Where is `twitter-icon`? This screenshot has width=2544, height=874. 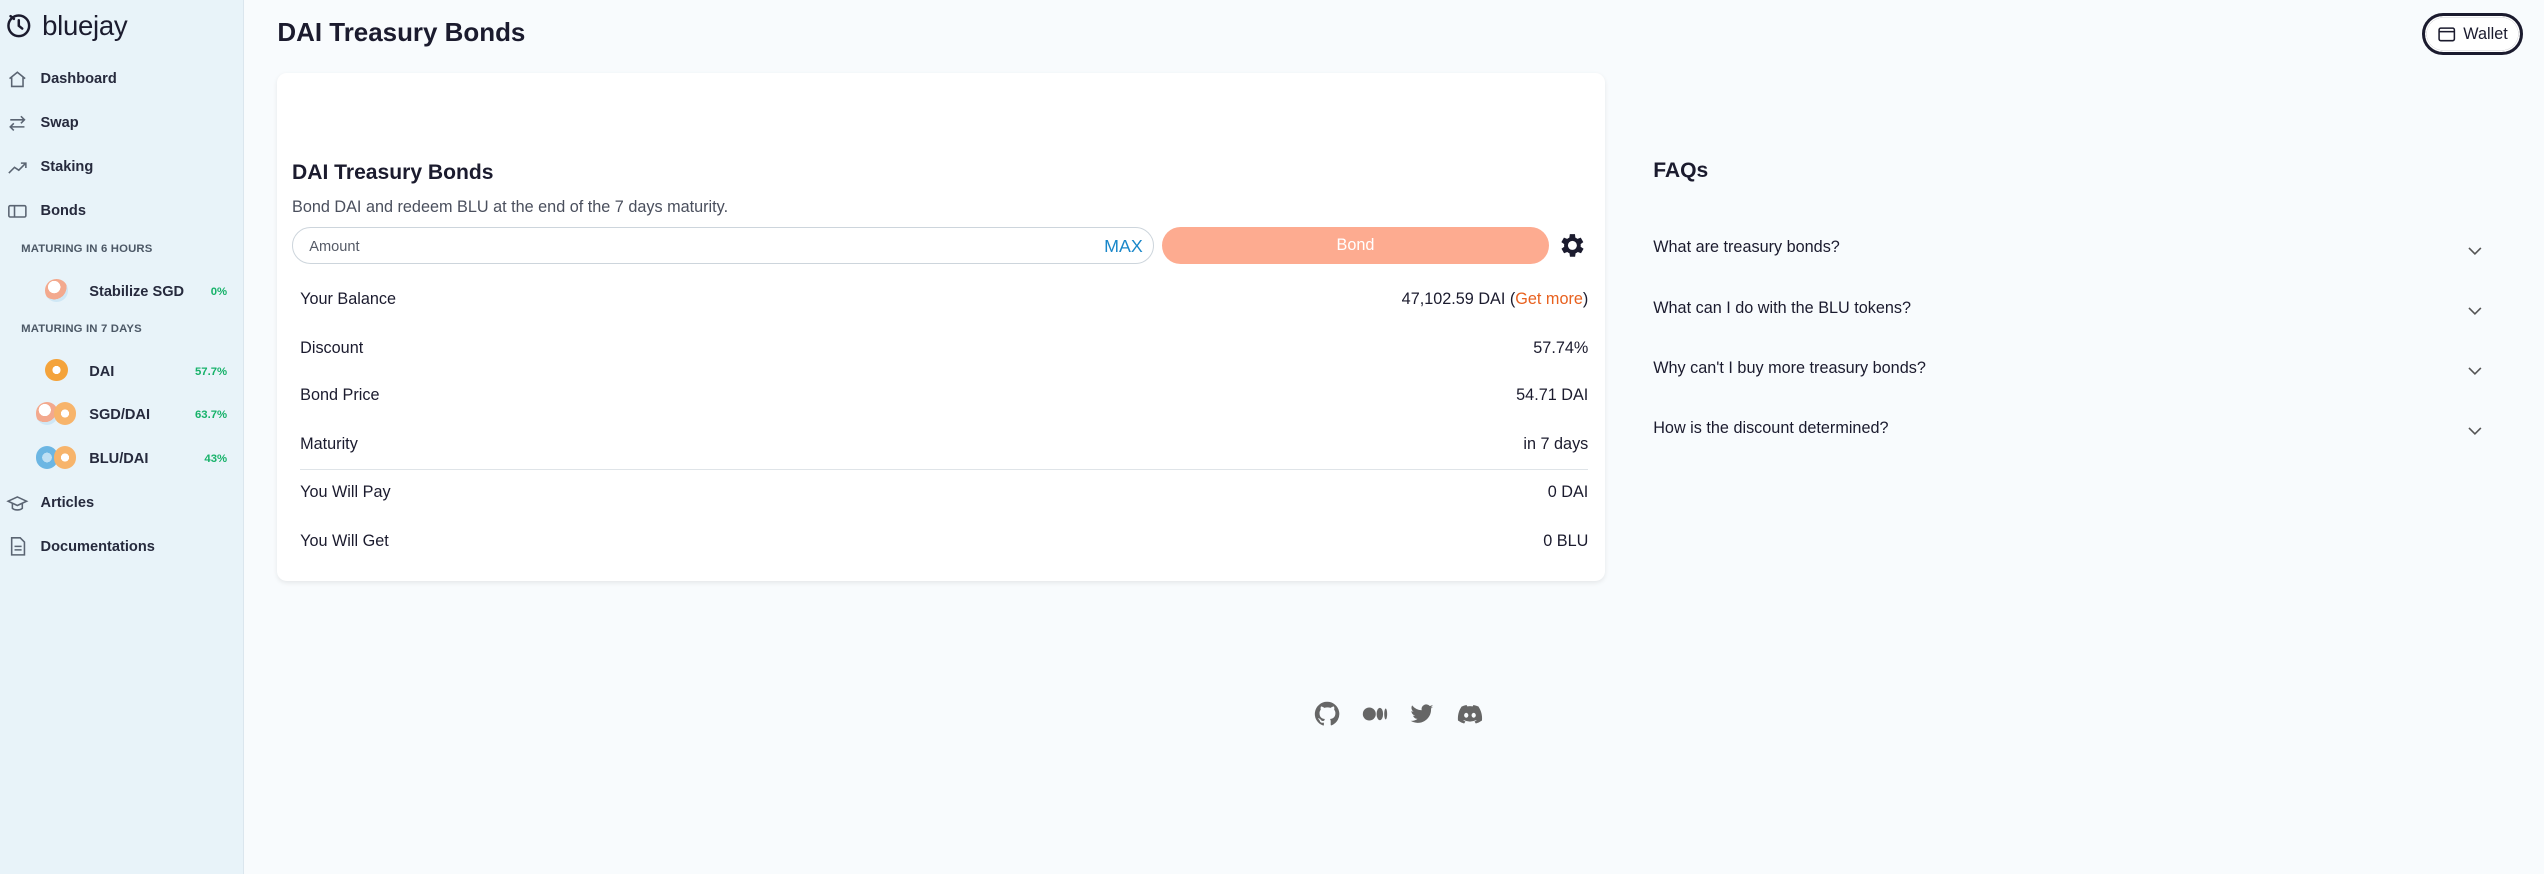 twitter-icon is located at coordinates (1422, 714).